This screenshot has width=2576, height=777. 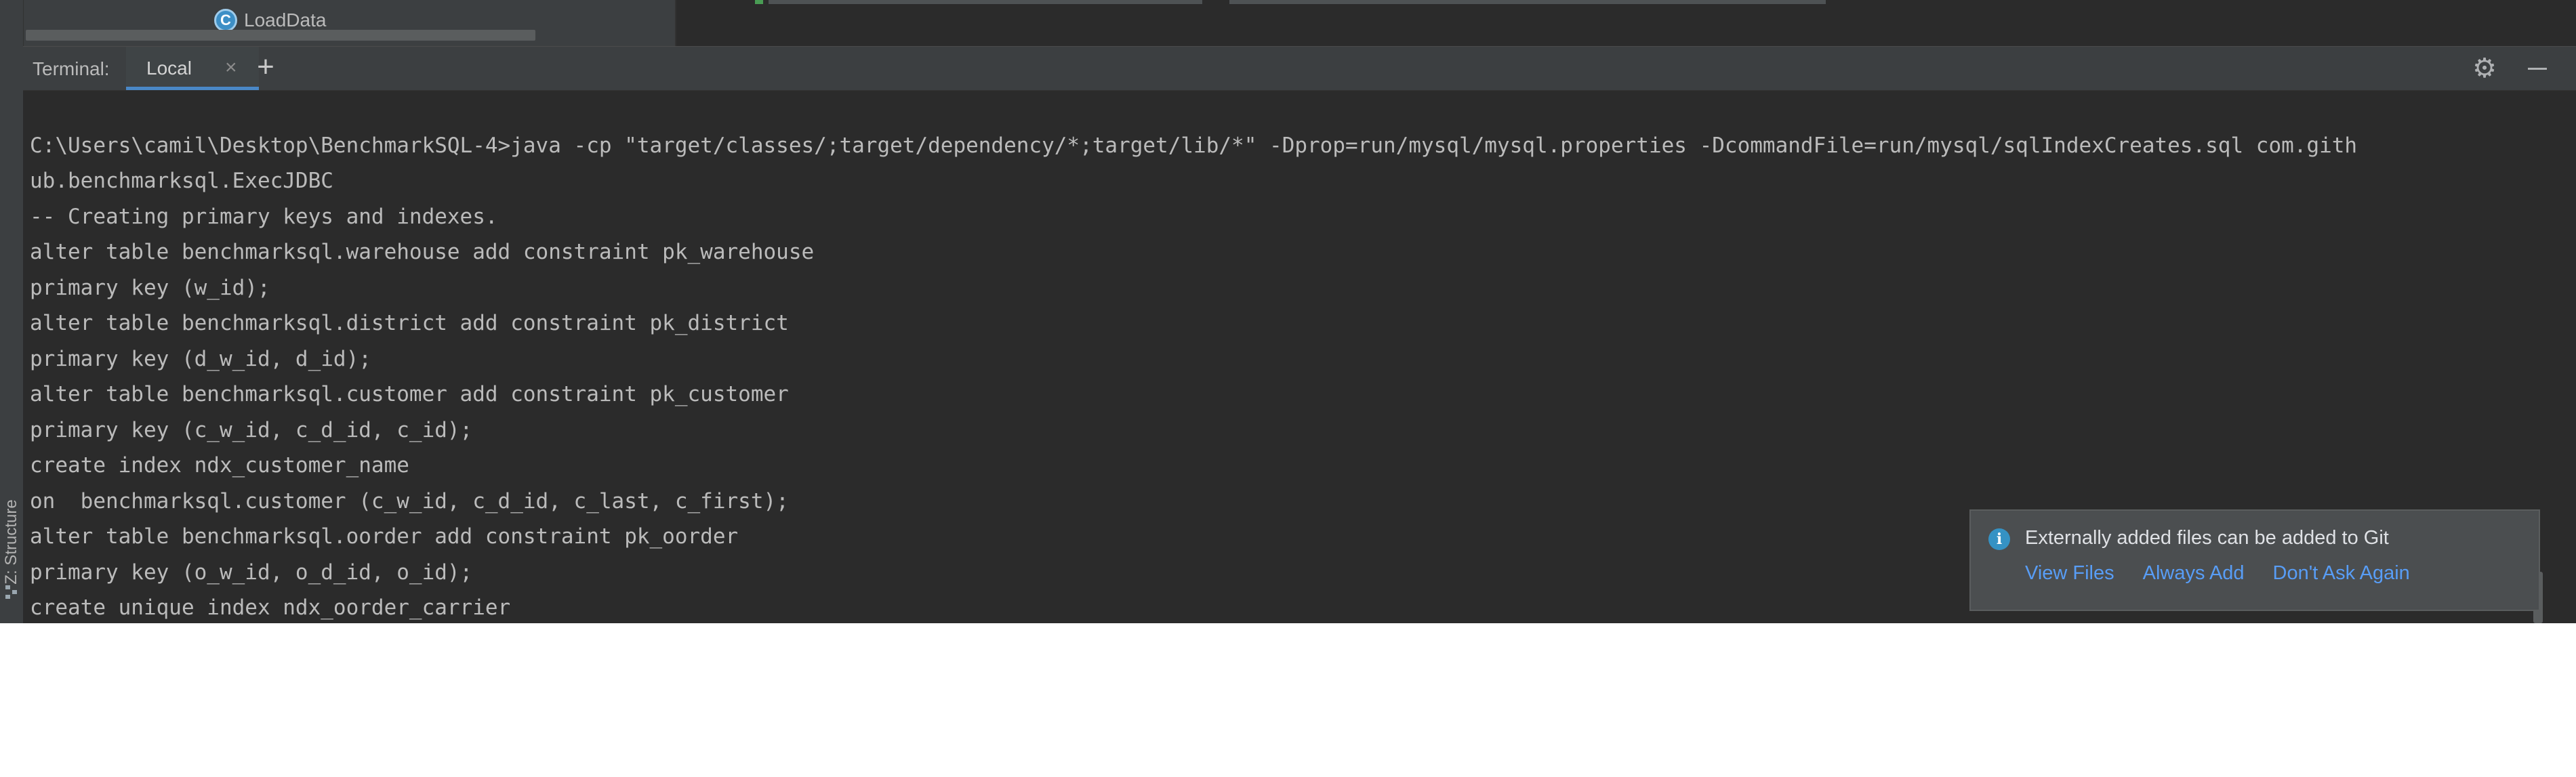 I want to click on structure-label: Z: Structure, so click(x=11, y=542).